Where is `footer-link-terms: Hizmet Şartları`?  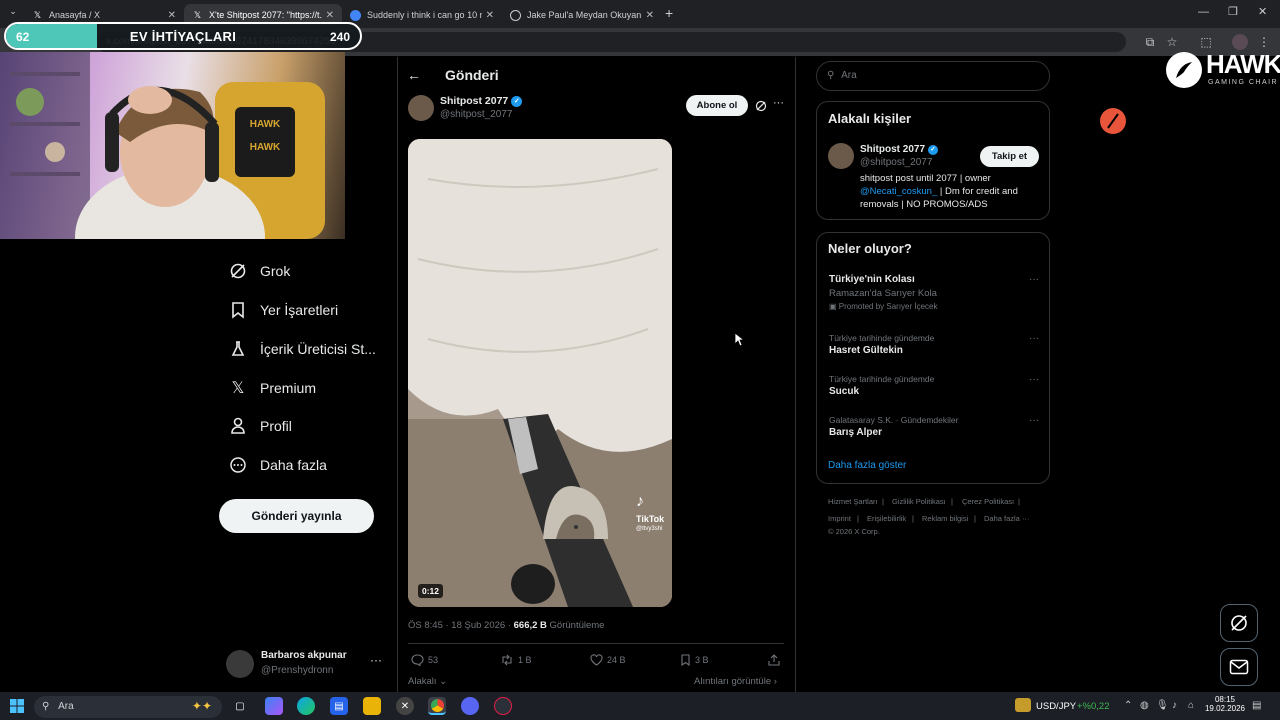 footer-link-terms: Hizmet Şartları is located at coordinates (853, 501).